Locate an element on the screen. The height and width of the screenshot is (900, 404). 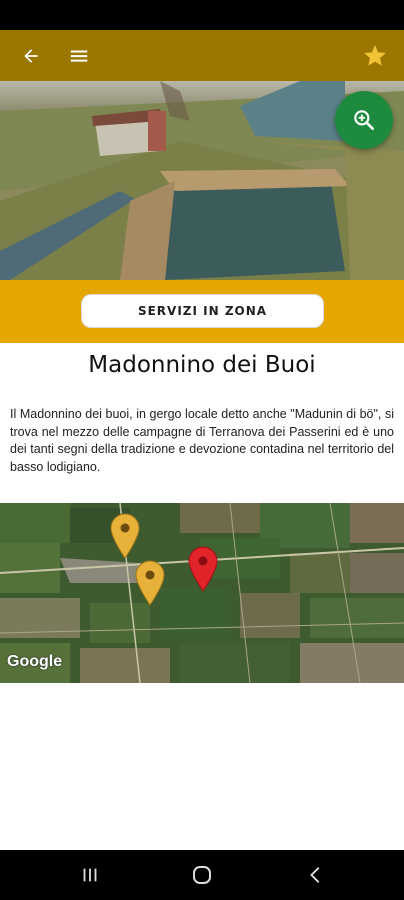
status-bar is located at coordinates (202, 15).